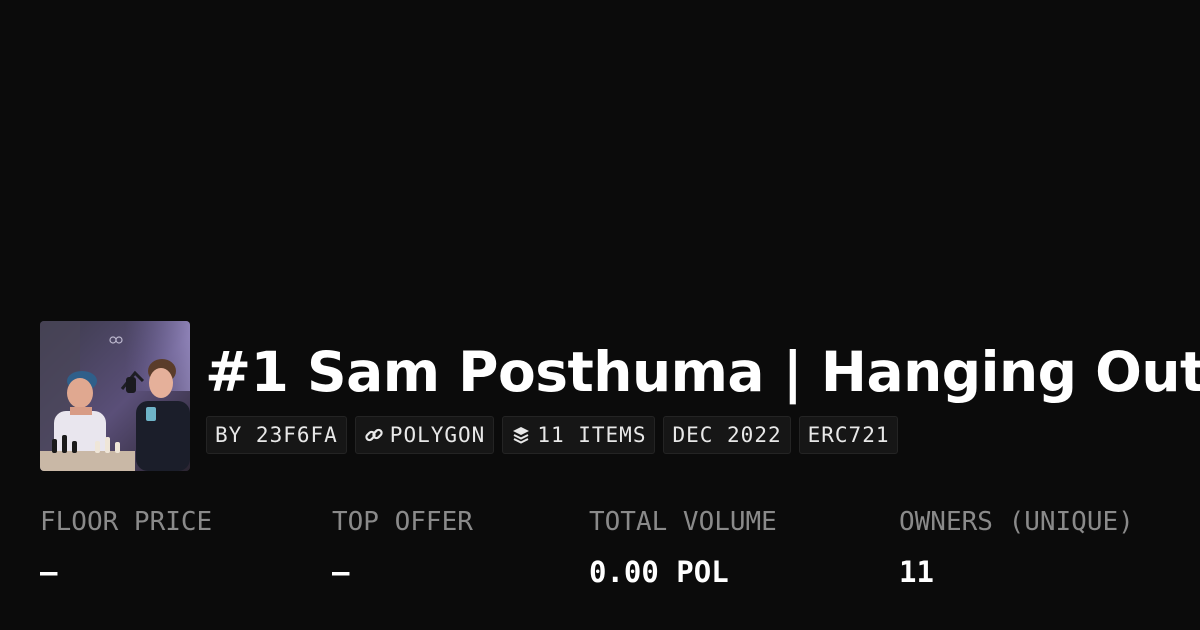 The height and width of the screenshot is (630, 1200). Describe the element at coordinates (683, 522) in the screenshot. I see `total-volume-label: TOTAL VOLUME` at that location.